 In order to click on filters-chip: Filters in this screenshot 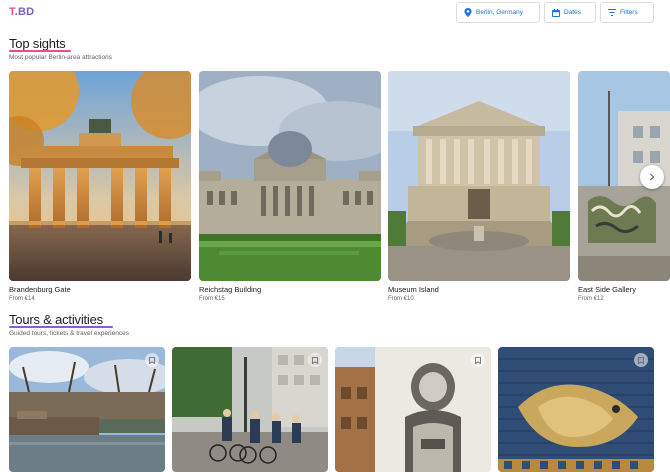, I will do `click(627, 12)`.